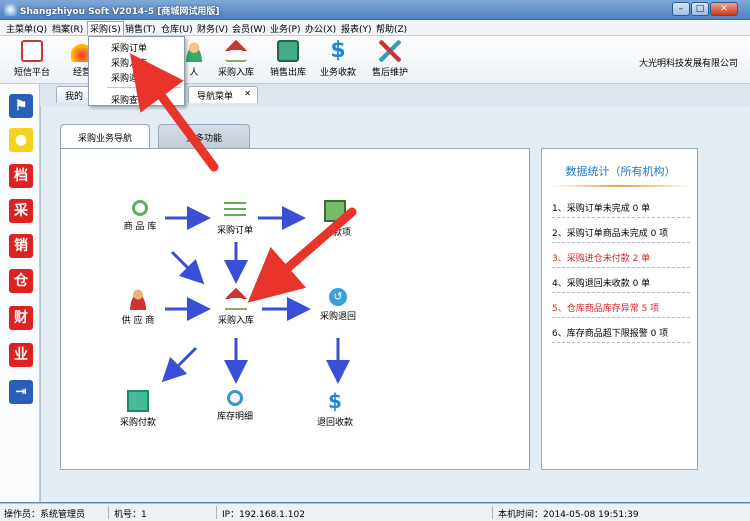  What do you see at coordinates (356, 28) in the screenshot?
I see `menu-report: 报表(Y)` at bounding box center [356, 28].